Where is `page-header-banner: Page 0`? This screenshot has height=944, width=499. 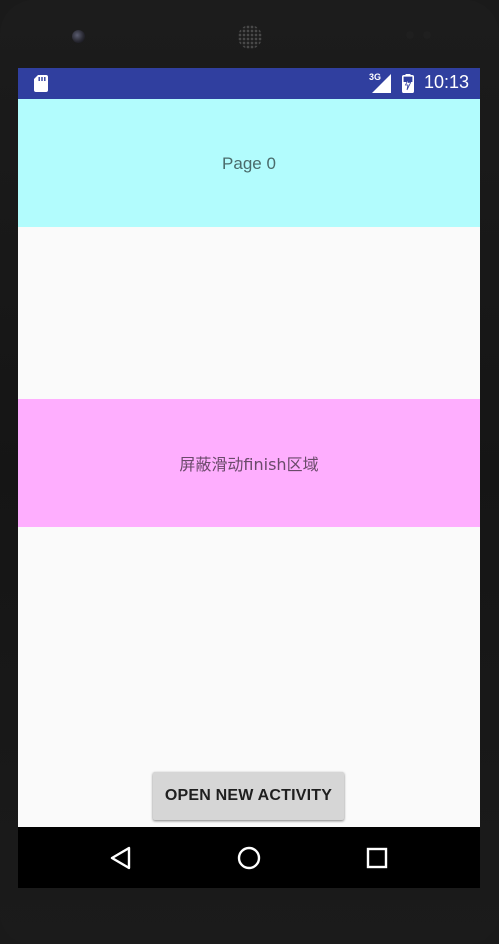 page-header-banner: Page 0 is located at coordinates (249, 163).